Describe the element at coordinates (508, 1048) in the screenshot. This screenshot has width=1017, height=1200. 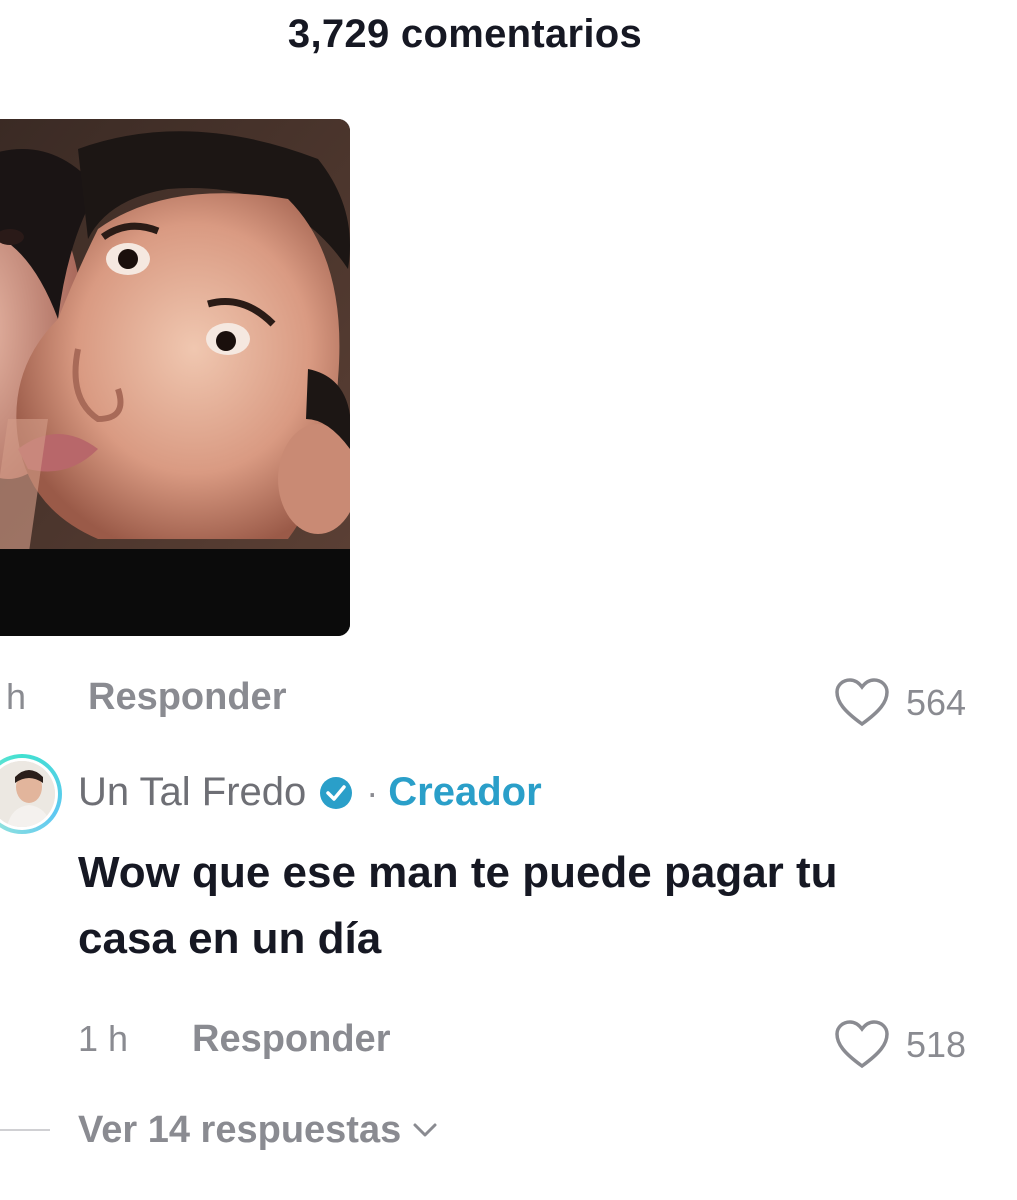
I see `reply-actions-row: 1 h Responder 518` at that location.